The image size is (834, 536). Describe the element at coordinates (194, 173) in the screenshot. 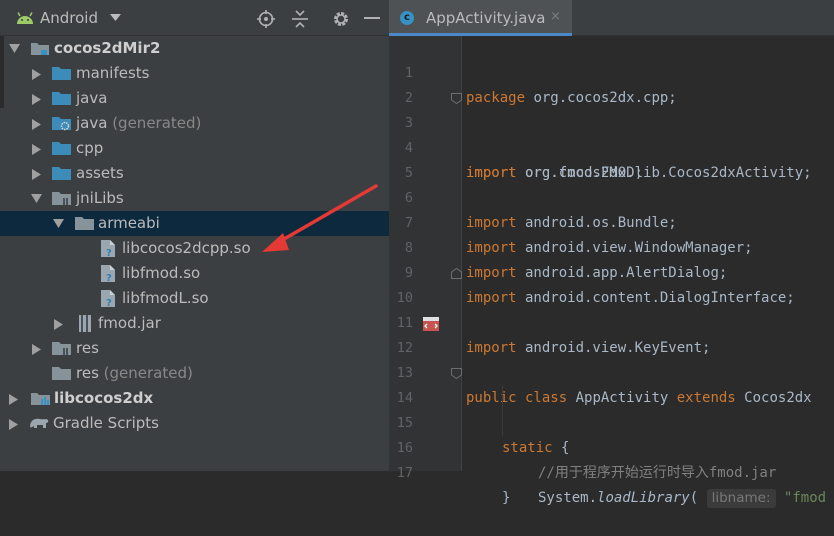

I see `tree-item-assets: assets` at that location.